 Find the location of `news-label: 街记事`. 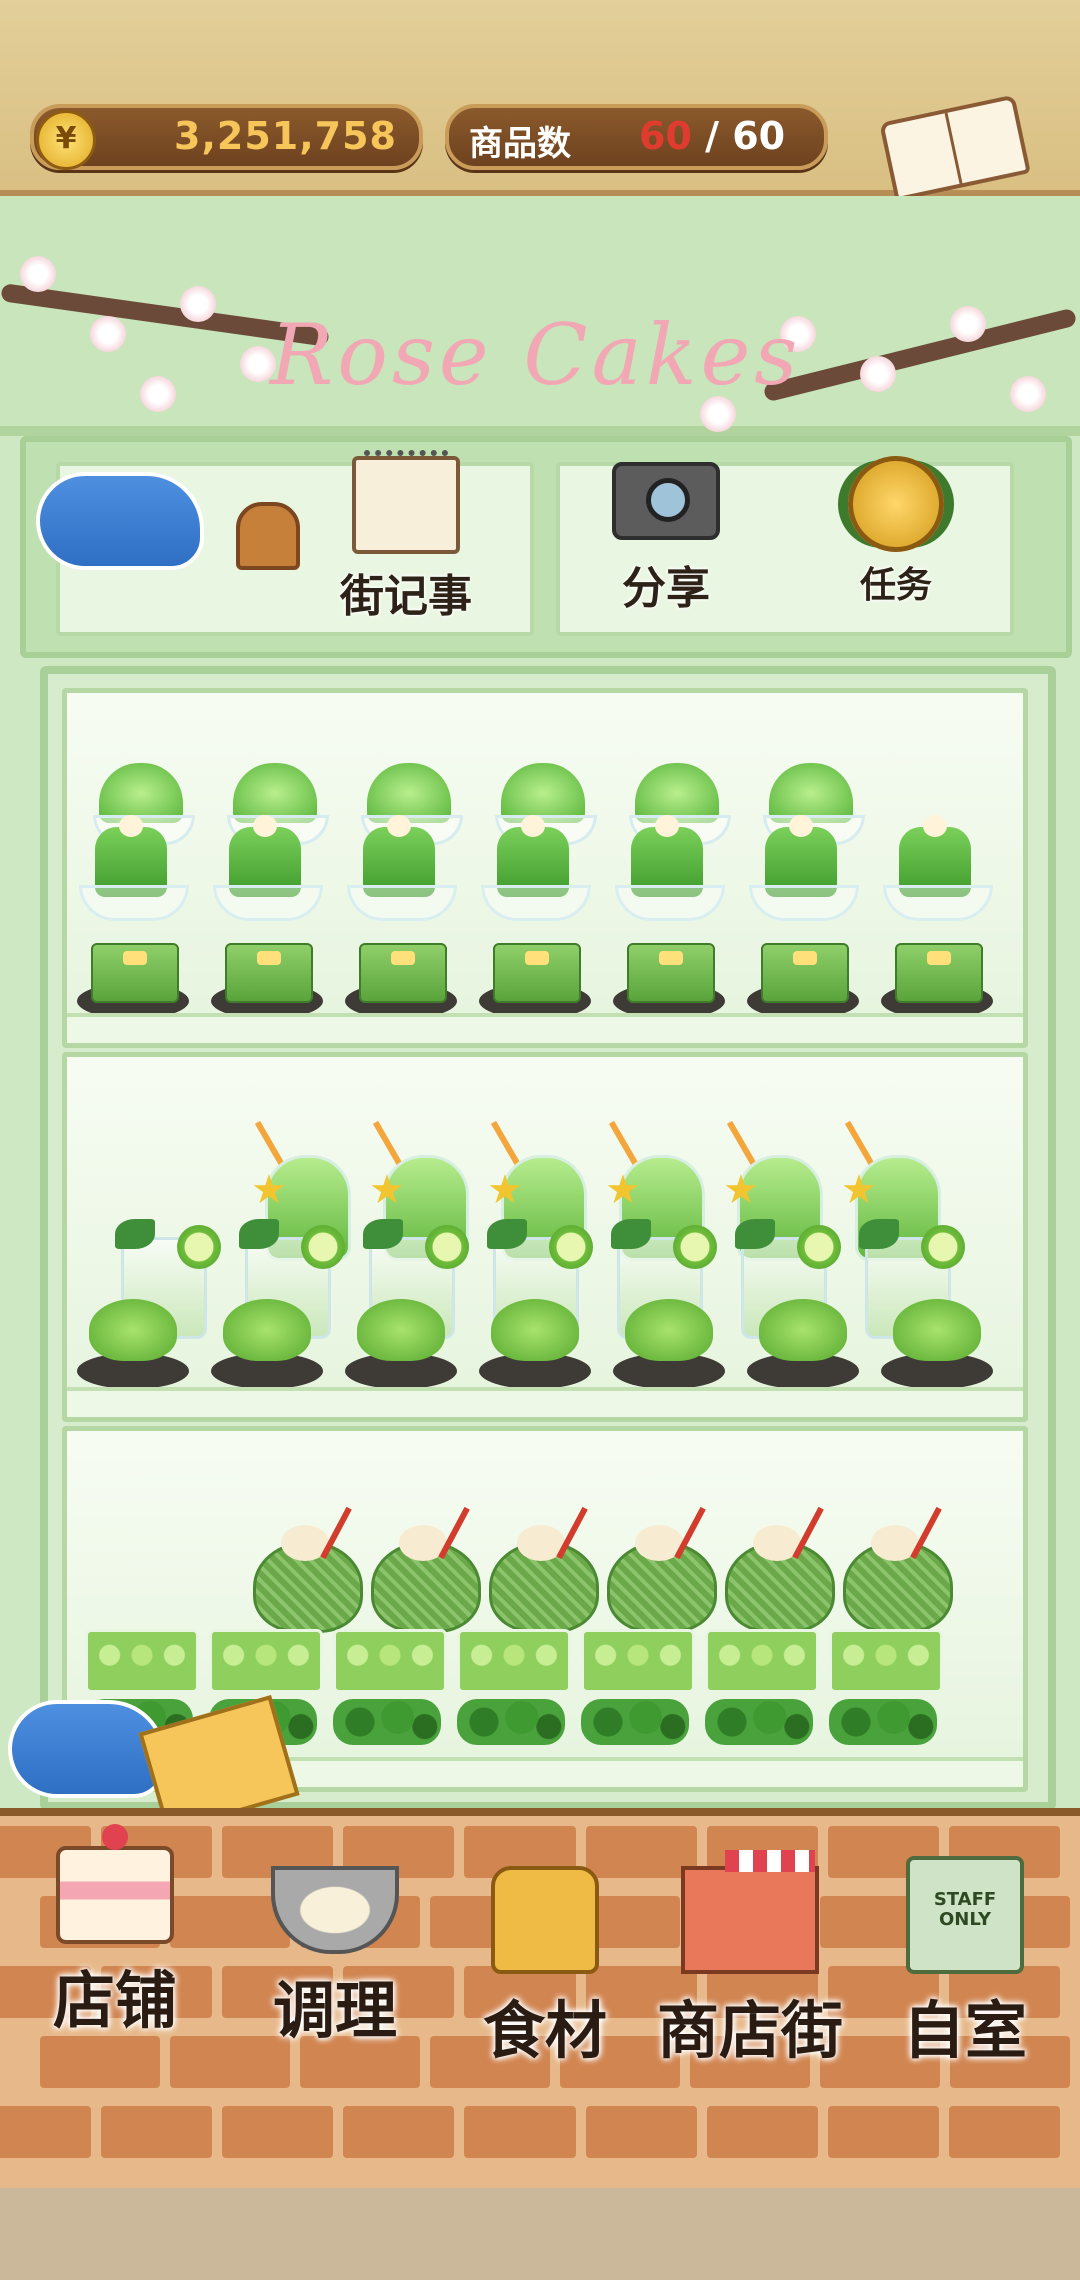

news-label: 街记事 is located at coordinates (406, 596).